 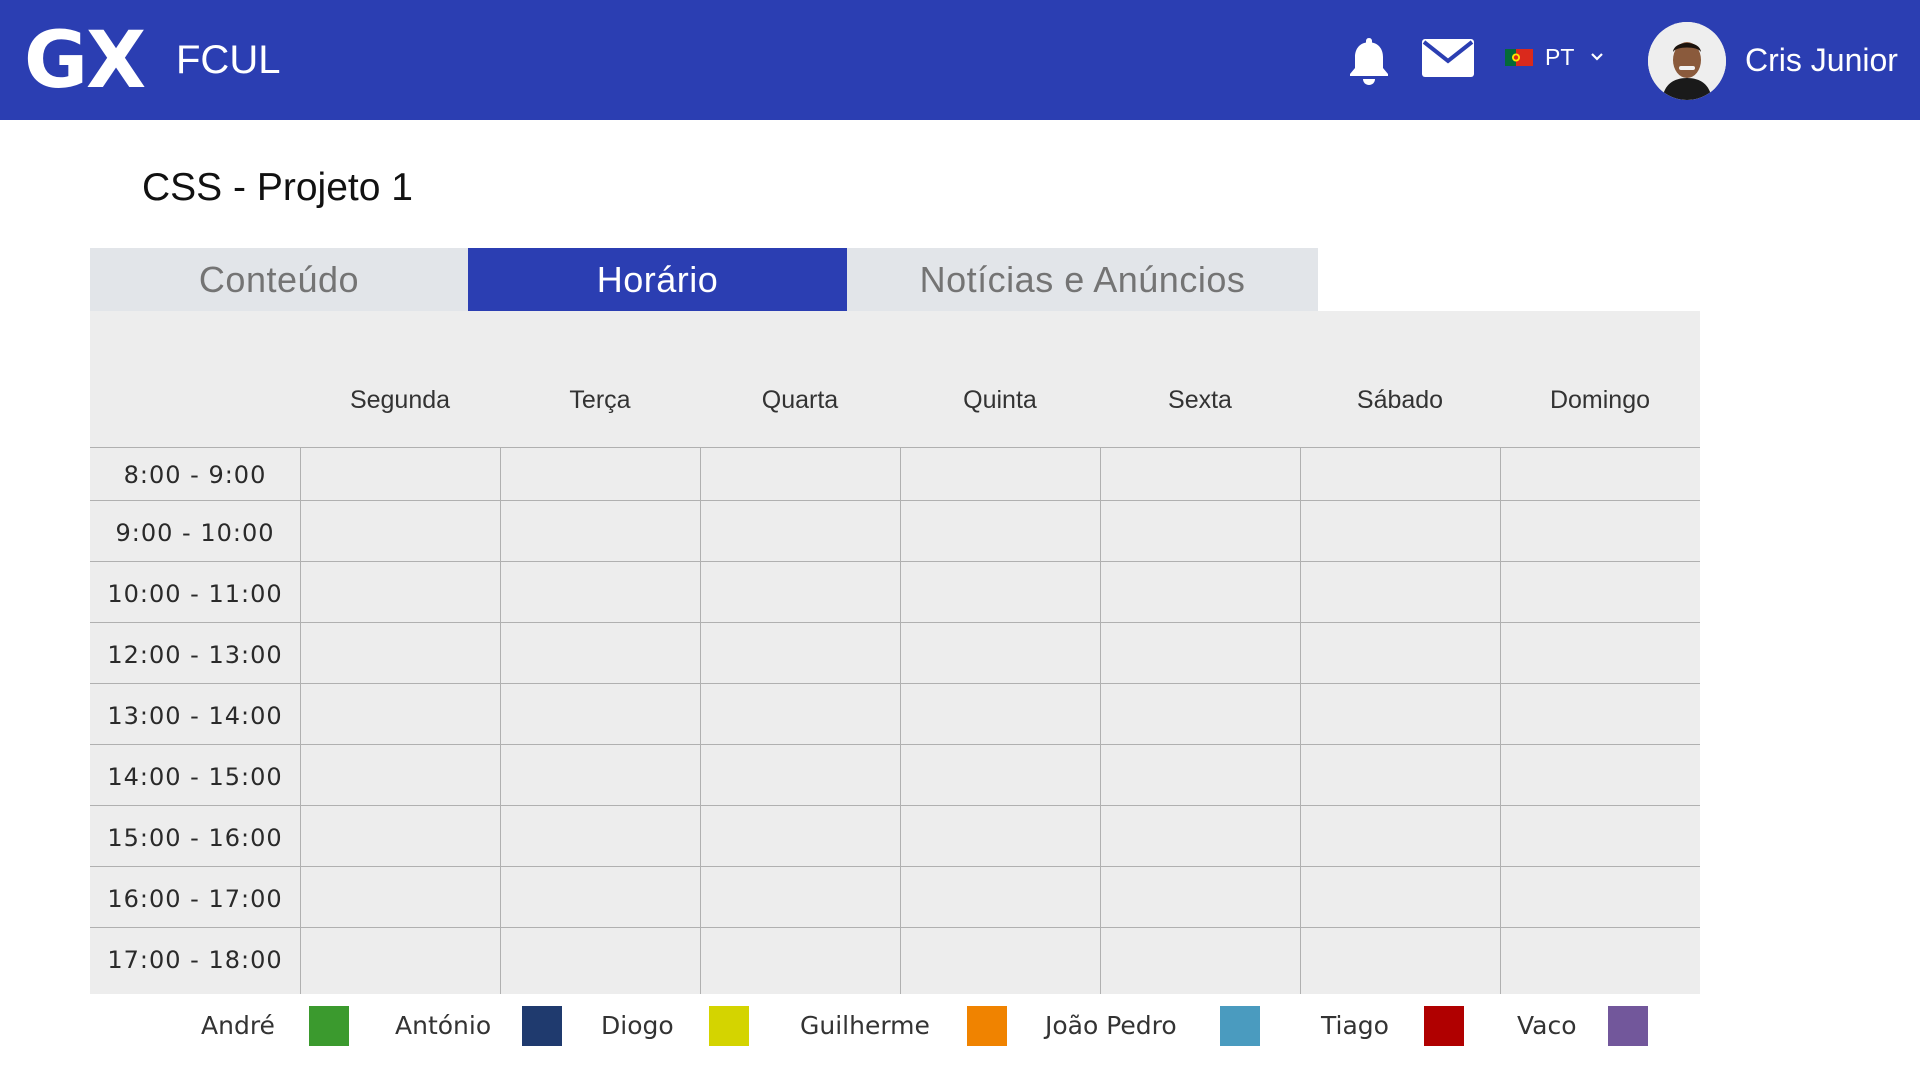 I want to click on legend-label: Guilherme, so click(x=865, y=1025).